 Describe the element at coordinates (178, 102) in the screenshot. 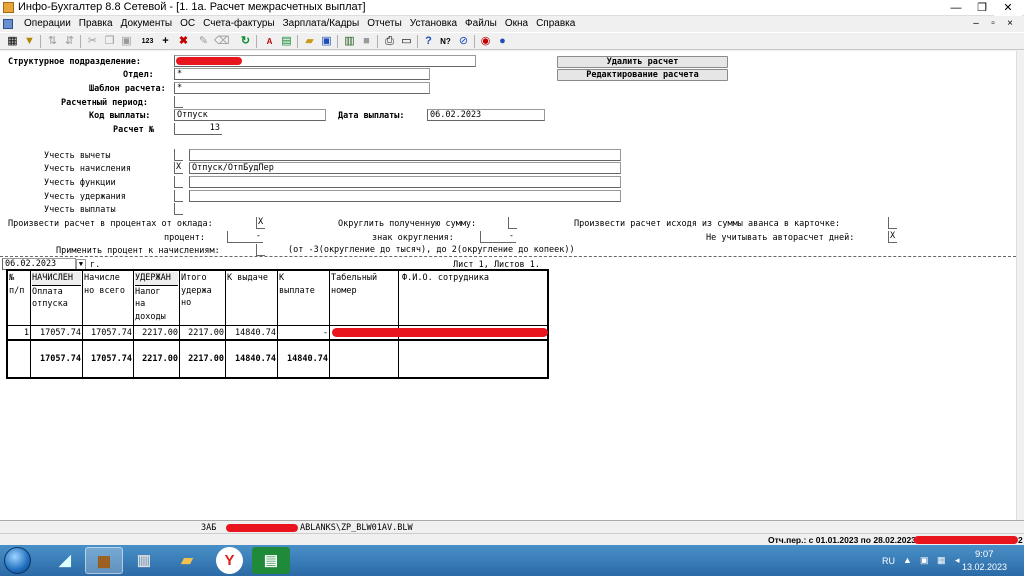

I see `period-field` at that location.